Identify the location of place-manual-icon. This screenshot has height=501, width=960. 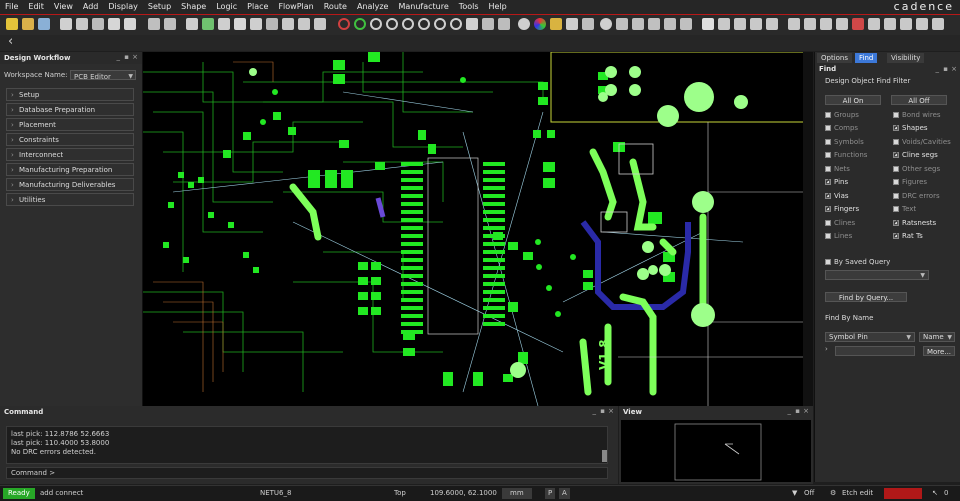
(724, 24).